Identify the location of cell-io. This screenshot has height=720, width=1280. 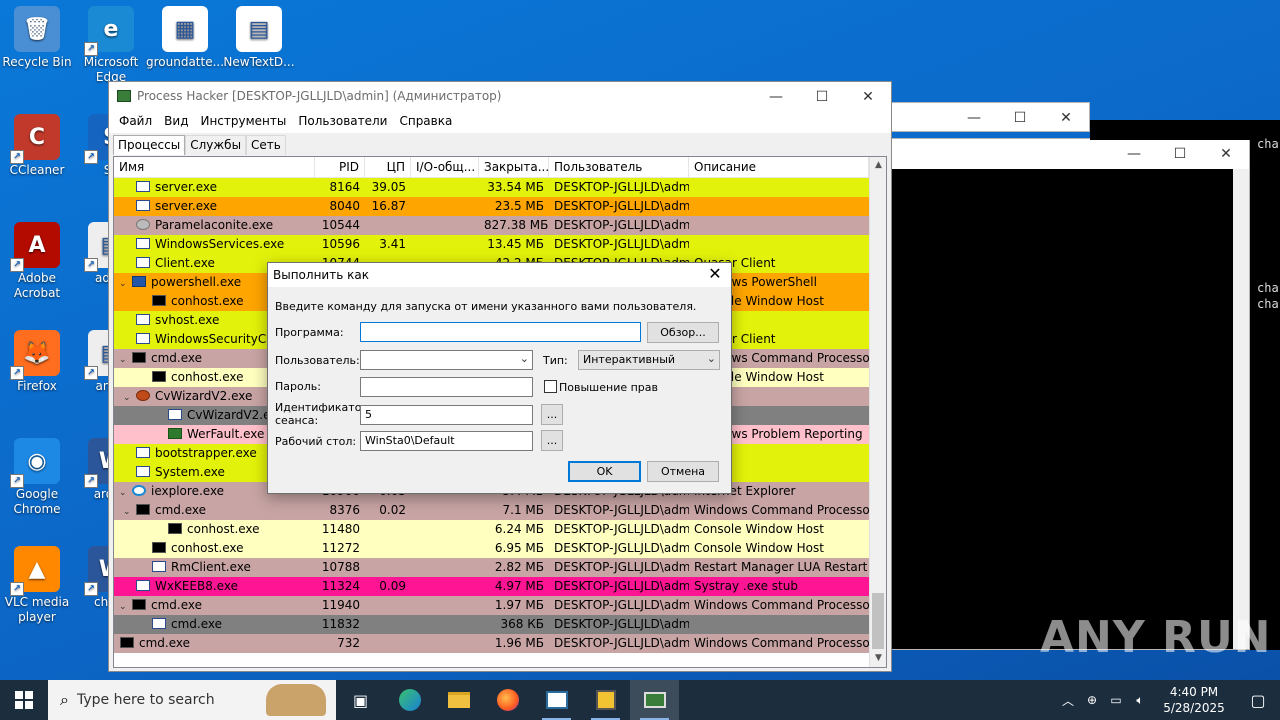
(445, 206).